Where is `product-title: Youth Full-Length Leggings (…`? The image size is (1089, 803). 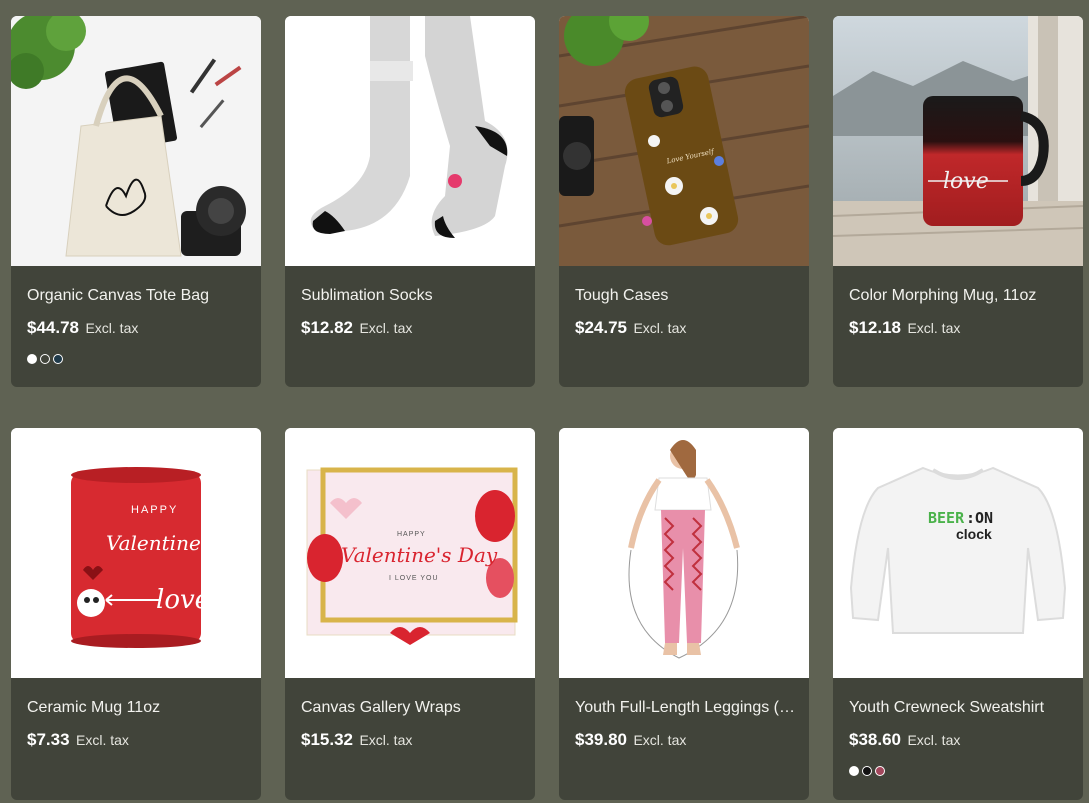 product-title: Youth Full-Length Leggings (… is located at coordinates (685, 708).